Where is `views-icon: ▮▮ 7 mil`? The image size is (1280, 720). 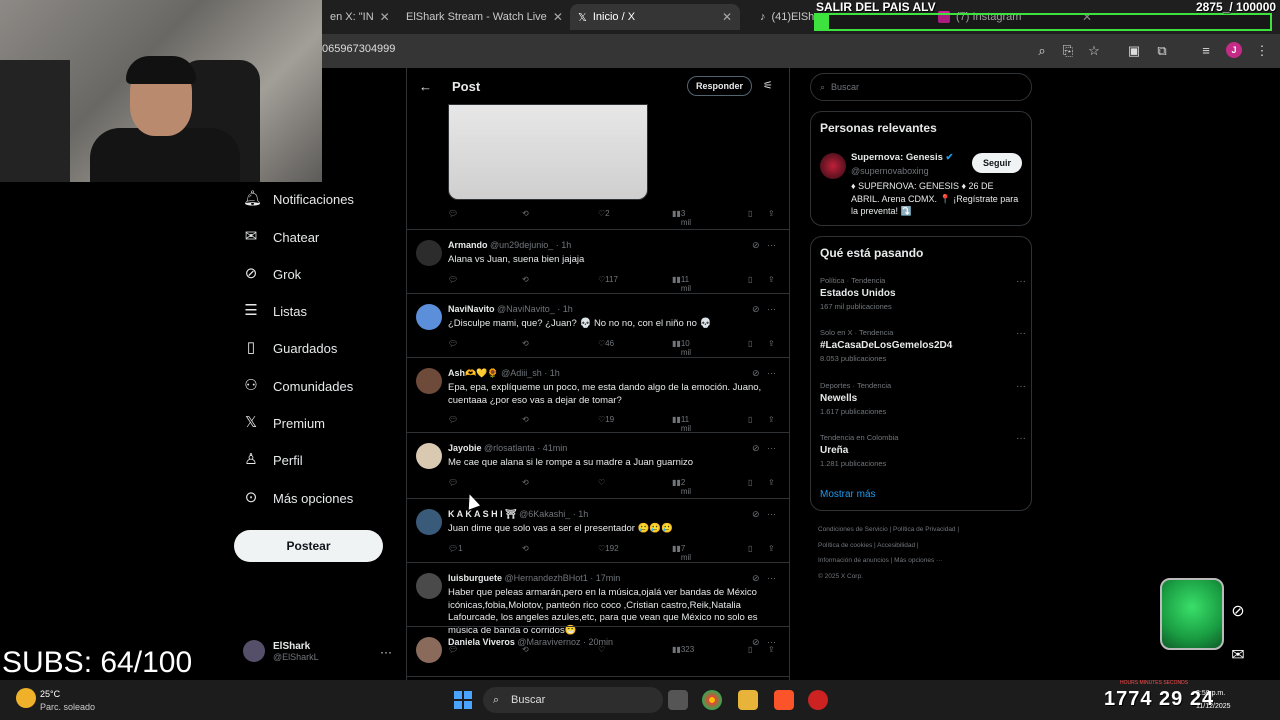 views-icon: ▮▮ 7 mil is located at coordinates (681, 553).